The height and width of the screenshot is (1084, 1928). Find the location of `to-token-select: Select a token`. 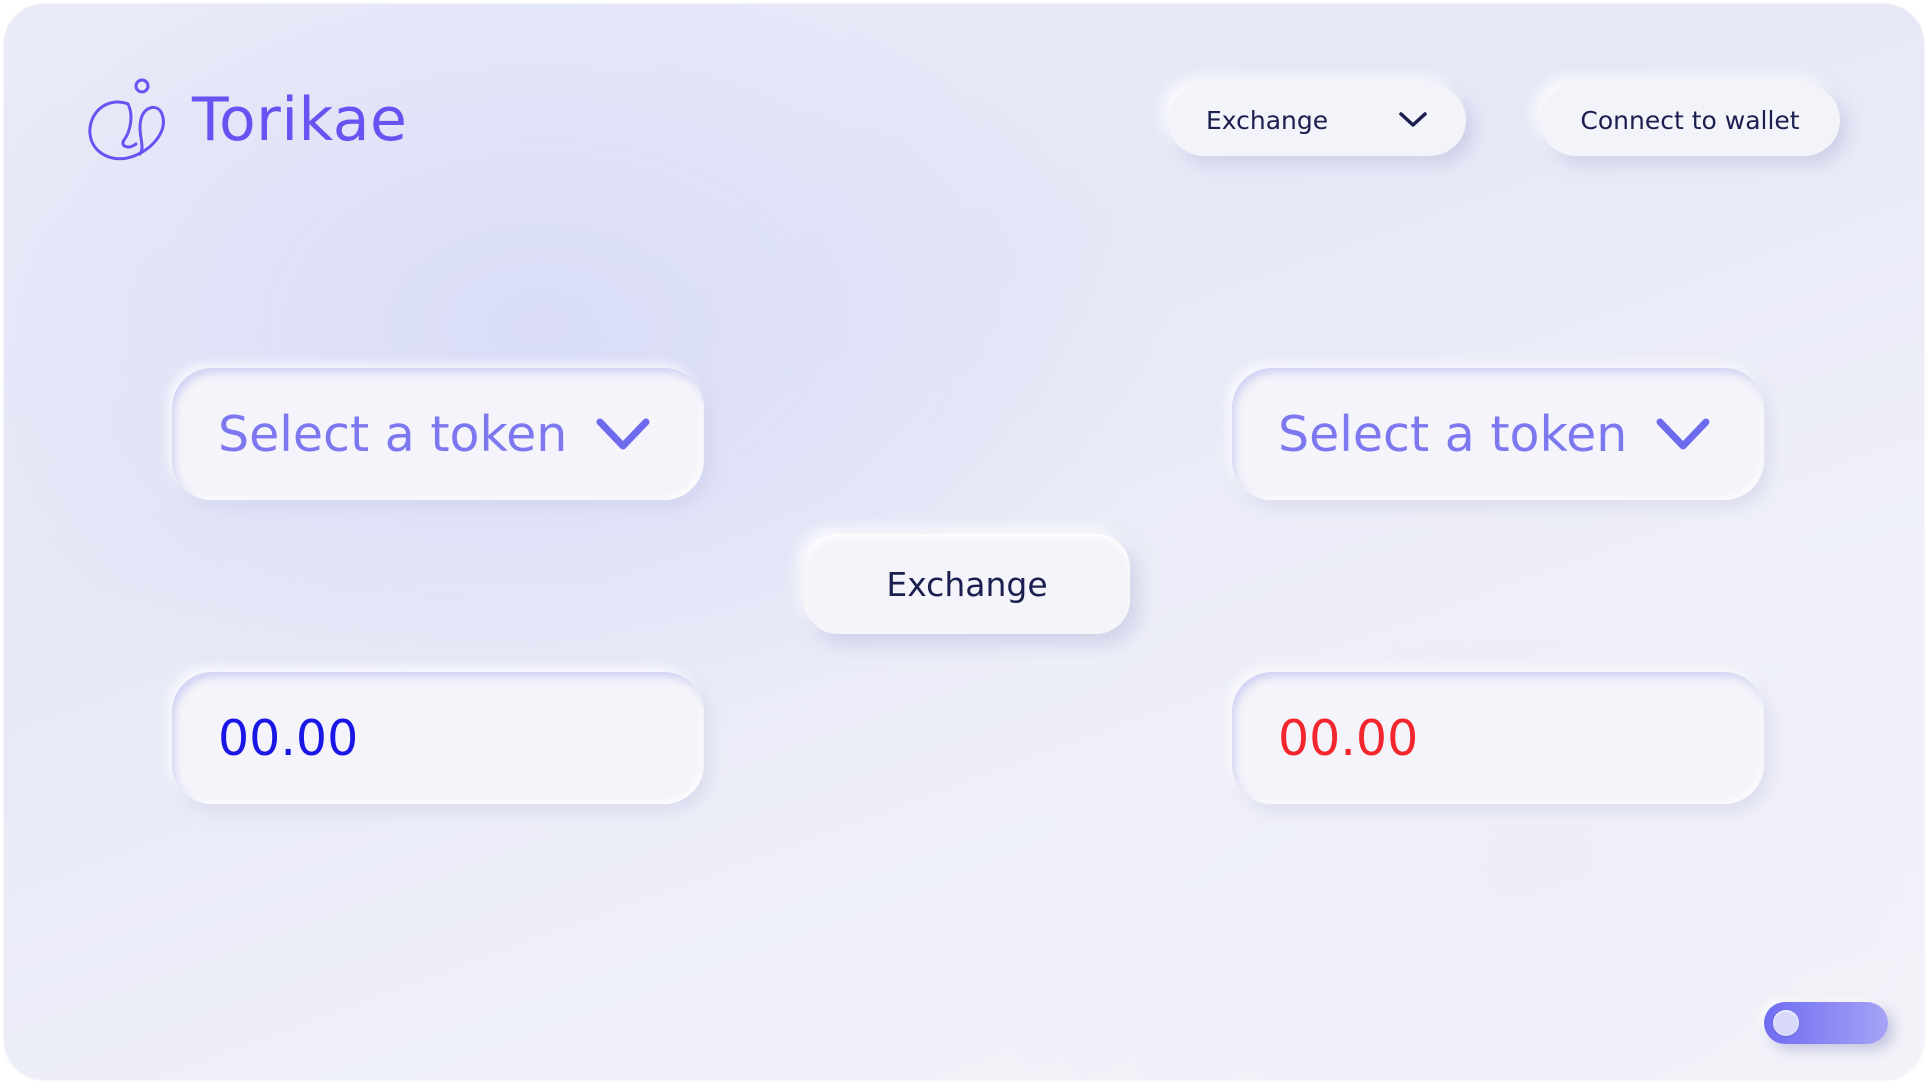

to-token-select: Select a token is located at coordinates (1498, 434).